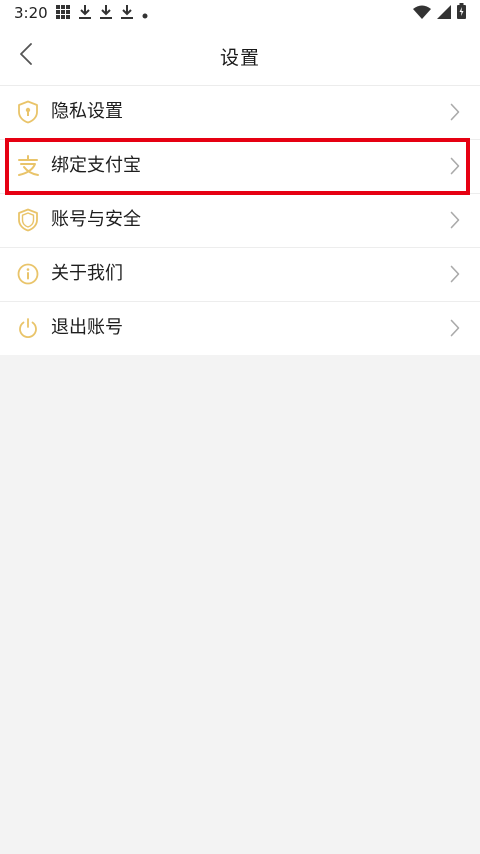 Image resolution: width=480 pixels, height=854 pixels. I want to click on wifi-icon, so click(422, 13).